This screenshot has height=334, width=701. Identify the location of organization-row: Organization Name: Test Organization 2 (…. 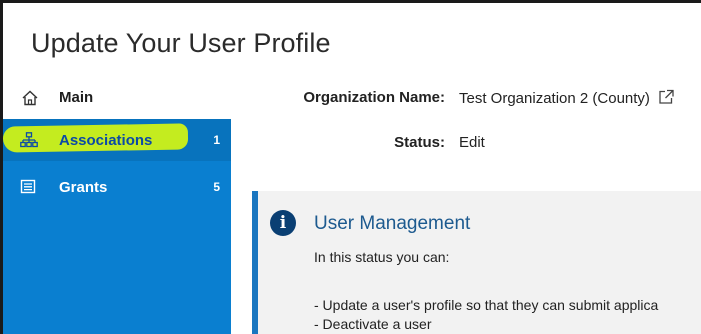
(494, 100).